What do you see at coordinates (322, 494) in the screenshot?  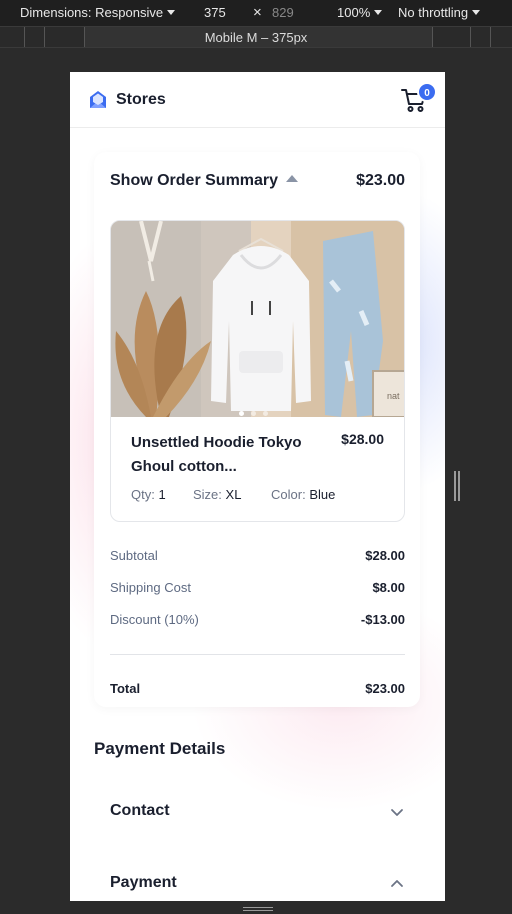 I see `color-value: Blue` at bounding box center [322, 494].